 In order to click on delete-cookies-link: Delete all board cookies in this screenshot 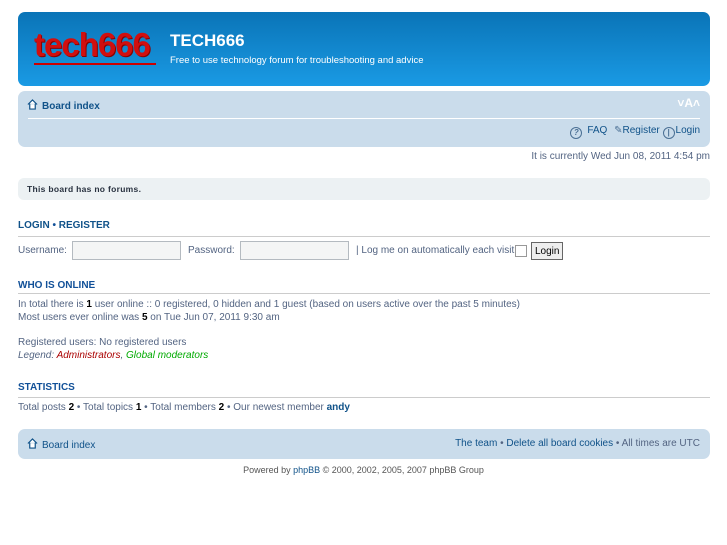, I will do `click(559, 443)`.